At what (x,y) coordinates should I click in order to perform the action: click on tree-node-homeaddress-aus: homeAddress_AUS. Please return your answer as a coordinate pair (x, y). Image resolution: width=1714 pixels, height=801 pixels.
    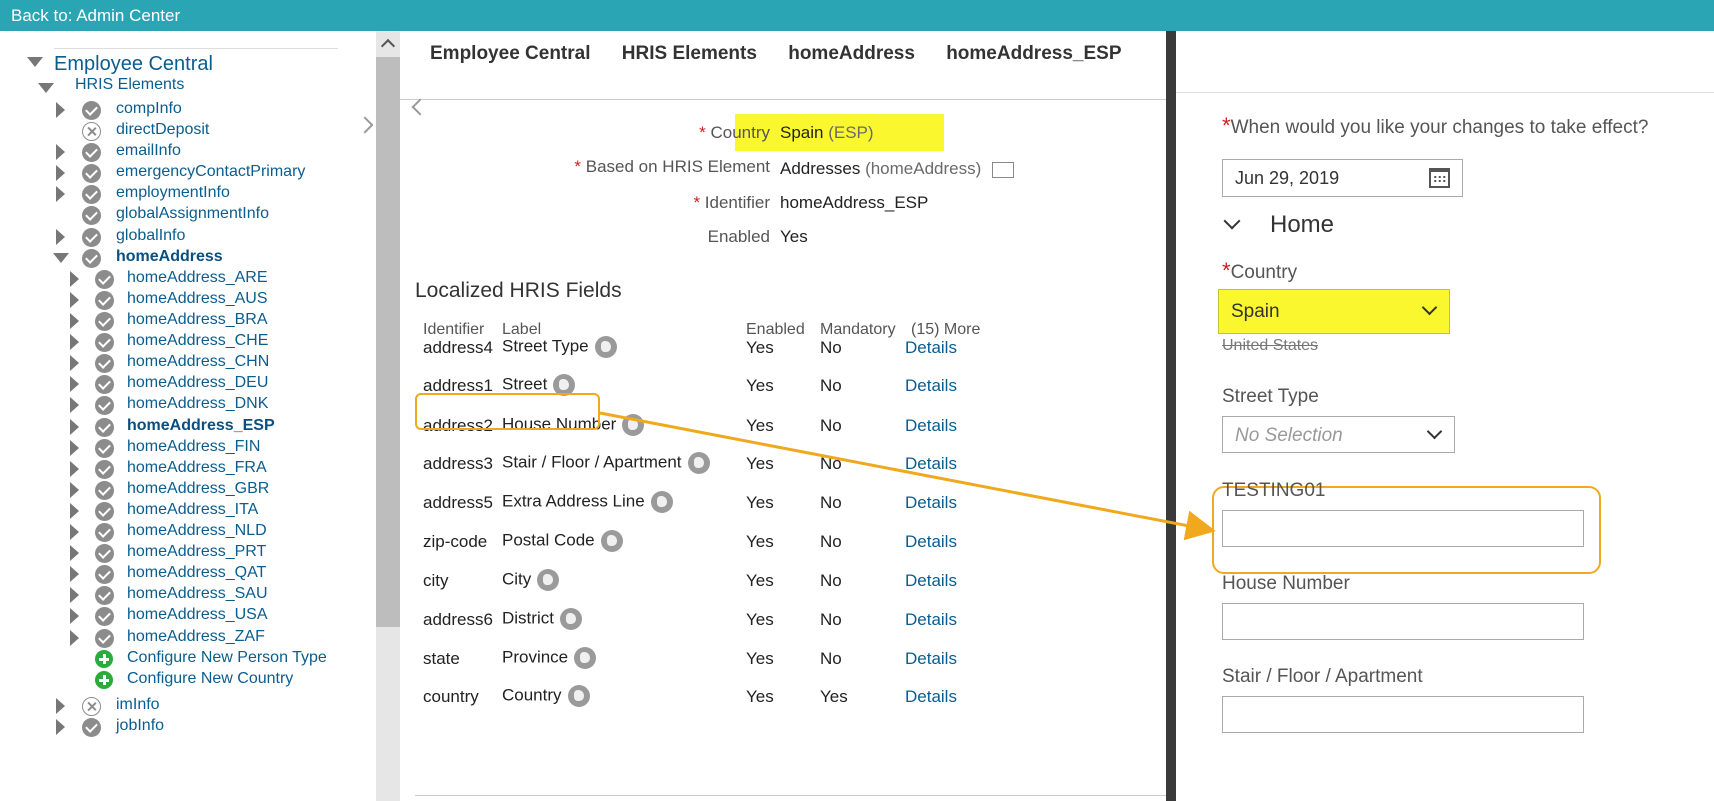
    Looking at the image, I should click on (181, 300).